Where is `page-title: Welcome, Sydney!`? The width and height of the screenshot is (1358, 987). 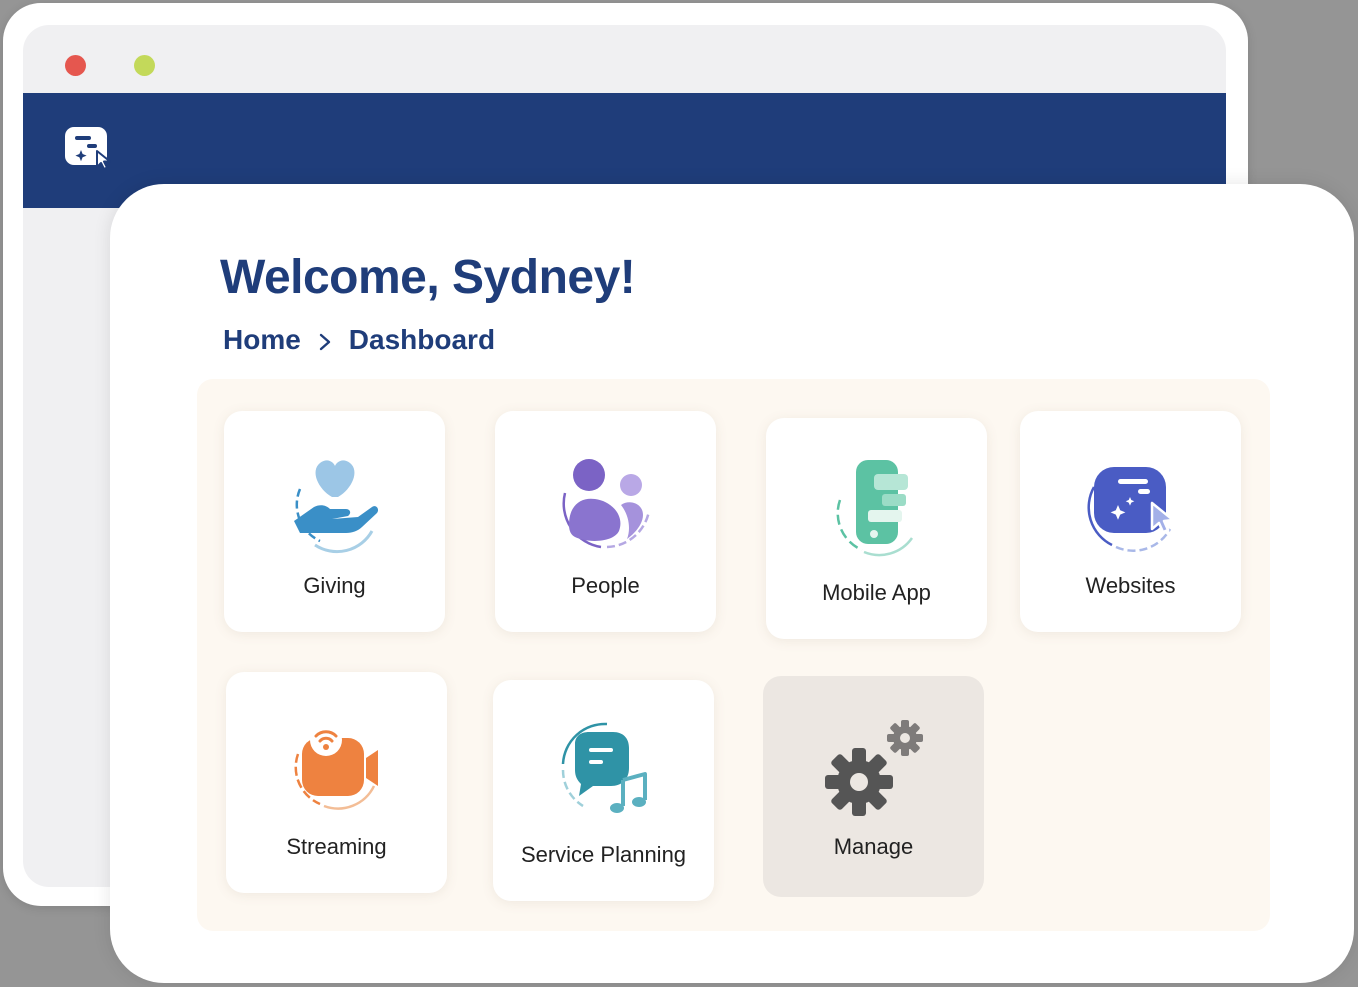 page-title: Welcome, Sydney! is located at coordinates (428, 277).